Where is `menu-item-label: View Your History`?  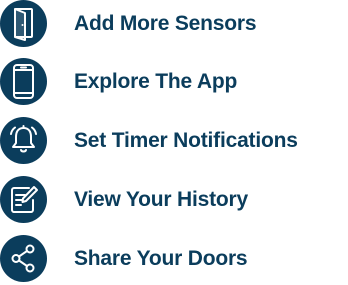
menu-item-label: View Your History is located at coordinates (161, 199).